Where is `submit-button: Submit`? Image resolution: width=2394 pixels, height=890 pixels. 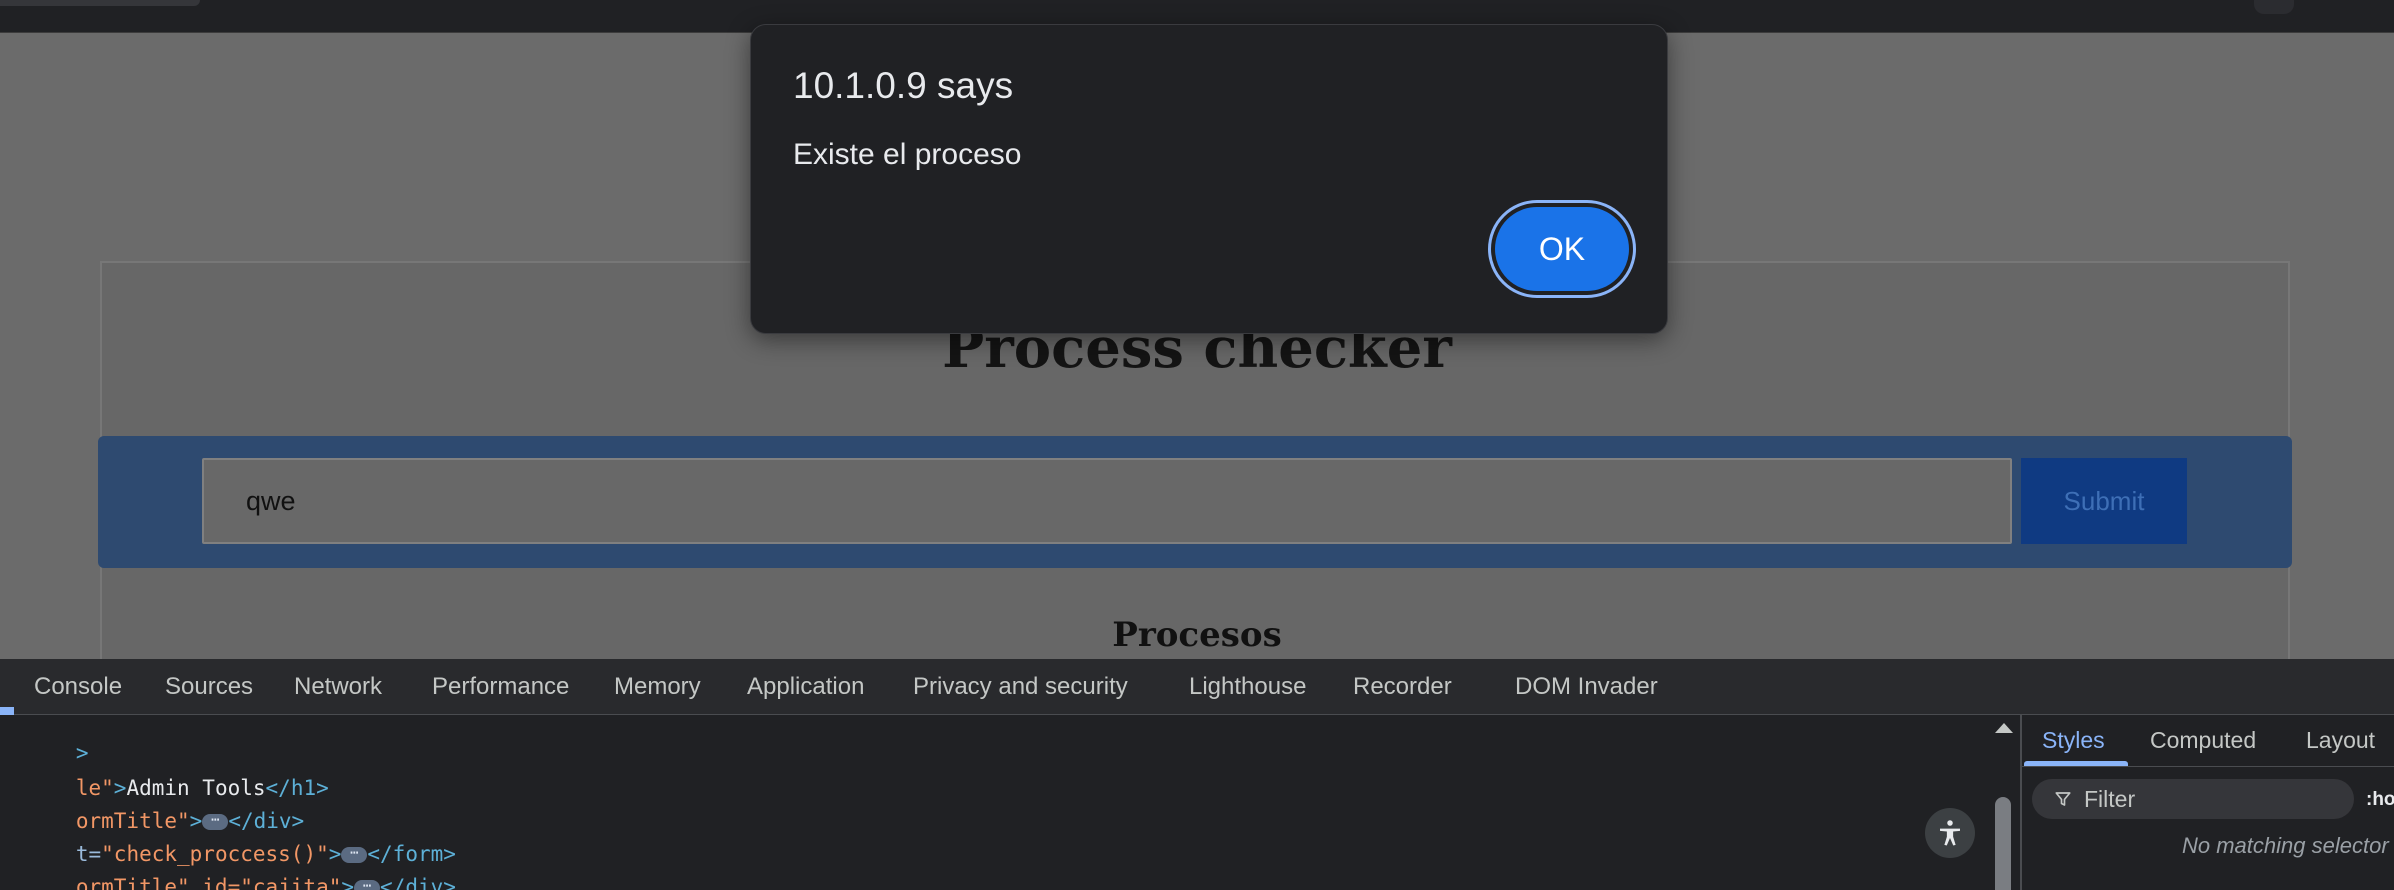 submit-button: Submit is located at coordinates (2104, 501).